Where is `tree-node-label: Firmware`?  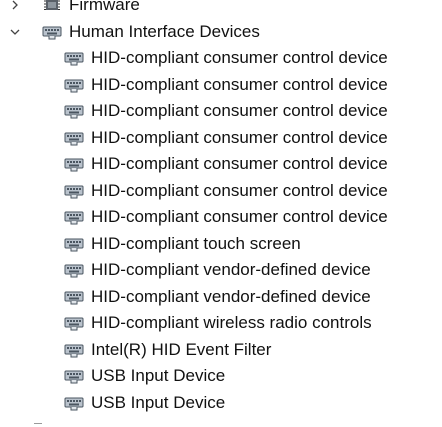 tree-node-label: Firmware is located at coordinates (104, 7).